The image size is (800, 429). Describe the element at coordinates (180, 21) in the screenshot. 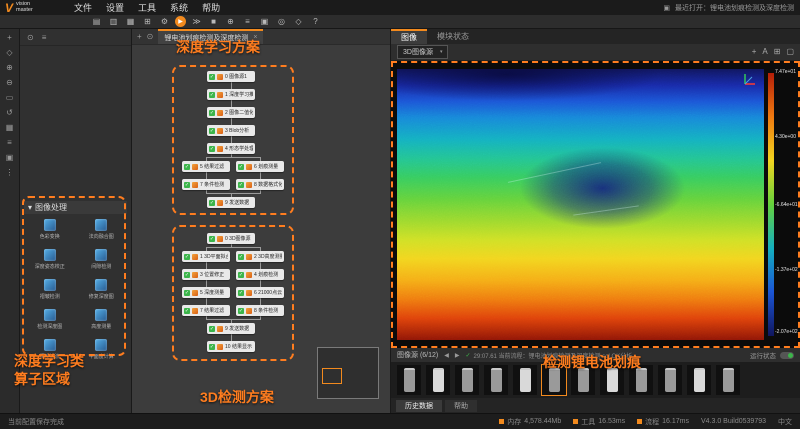

I see `run-once-icon: ▶` at that location.